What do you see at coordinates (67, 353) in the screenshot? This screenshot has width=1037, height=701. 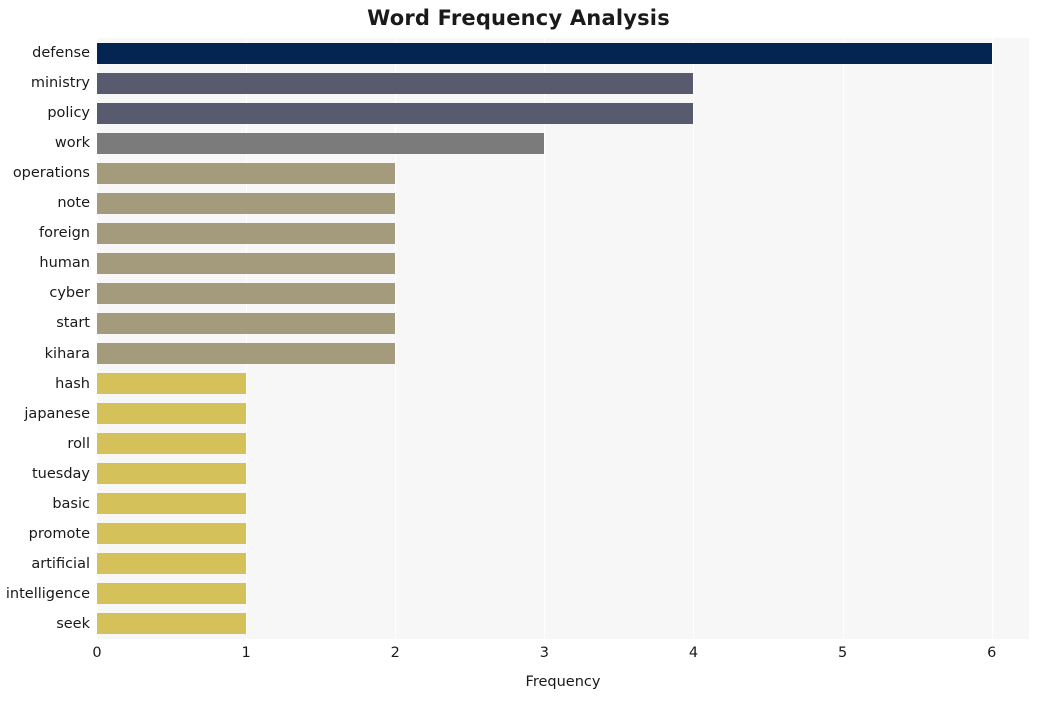 I see `y-axis-tick-label: kihara` at bounding box center [67, 353].